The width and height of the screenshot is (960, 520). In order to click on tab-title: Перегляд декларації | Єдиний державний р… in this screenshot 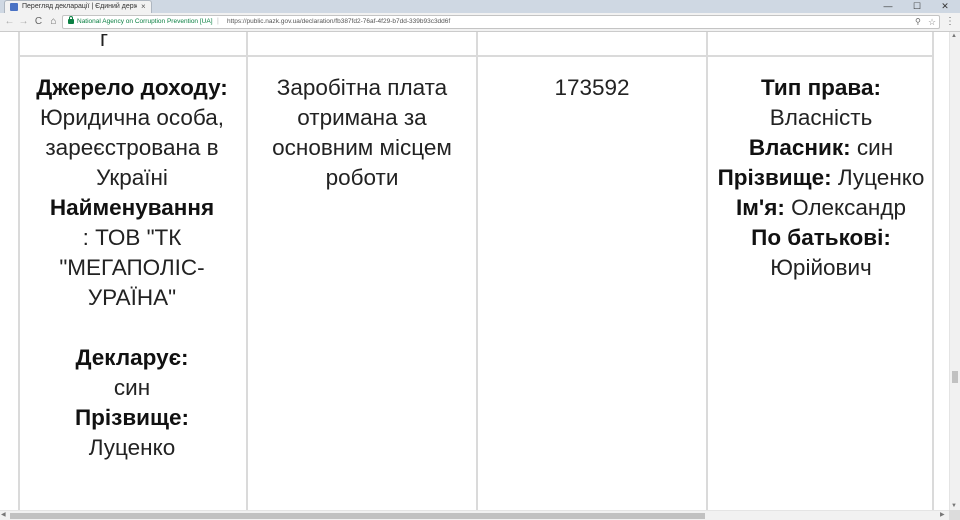, I will do `click(79, 6)`.